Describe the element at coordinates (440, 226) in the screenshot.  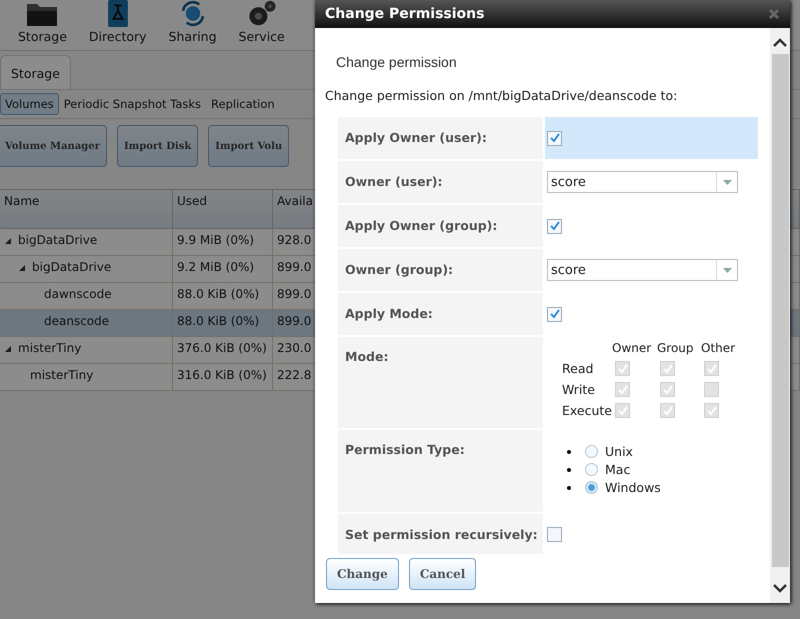
I see `field-label: Apply Owner (group):` at that location.